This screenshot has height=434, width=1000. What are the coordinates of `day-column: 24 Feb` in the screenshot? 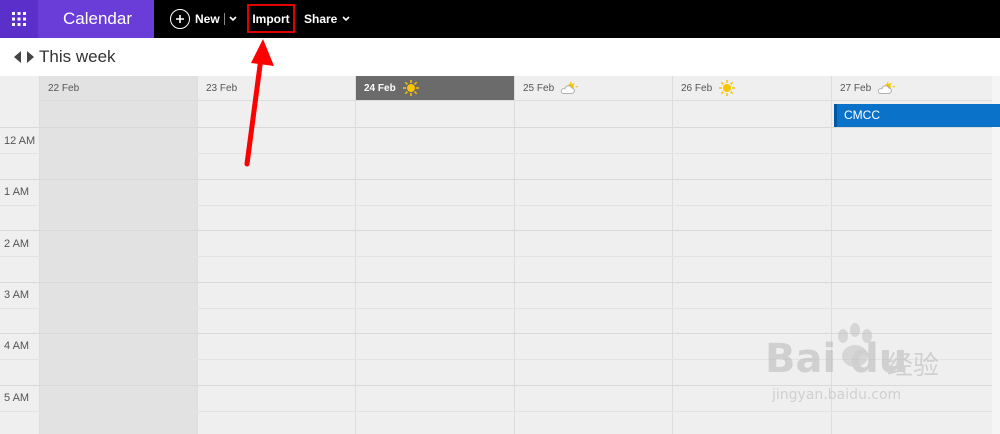 It's located at (434, 255).